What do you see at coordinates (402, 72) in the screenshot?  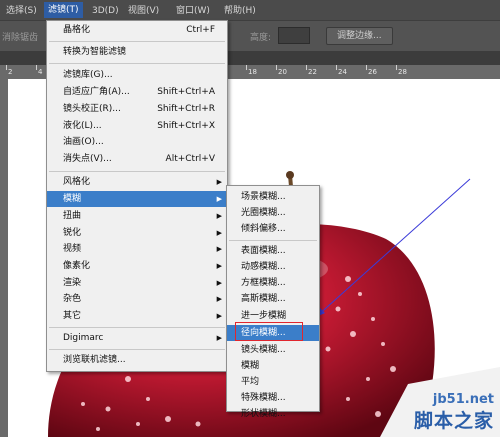 I see `ruler-number: 28` at bounding box center [402, 72].